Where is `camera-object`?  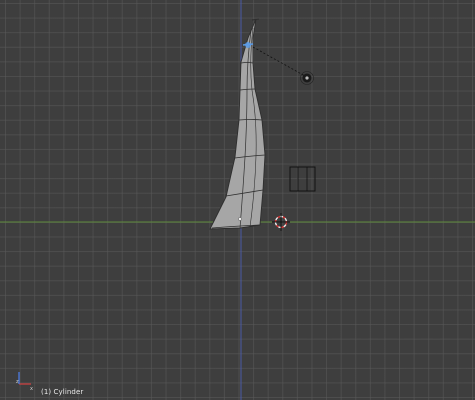
camera-object is located at coordinates (302, 179).